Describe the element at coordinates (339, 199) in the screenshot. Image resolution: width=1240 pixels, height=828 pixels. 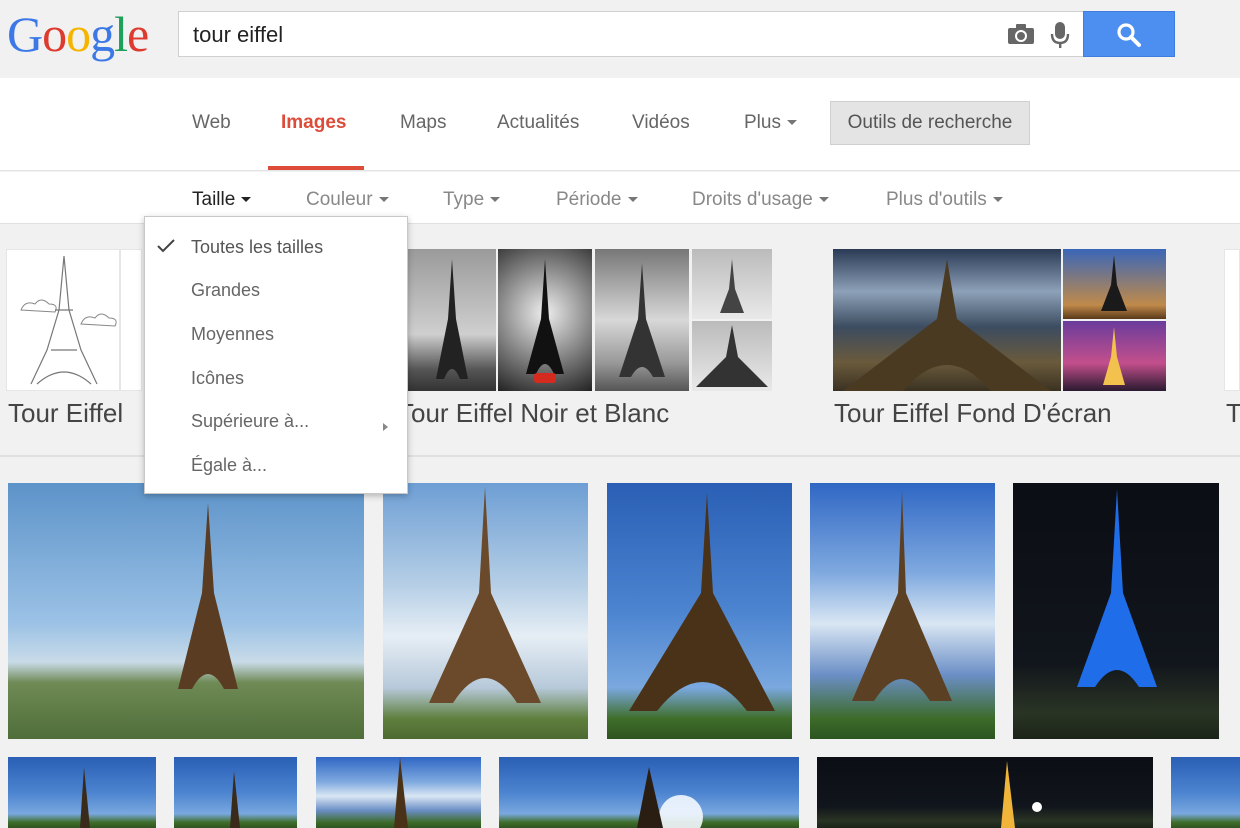
I see `tool-label: Couleur` at that location.